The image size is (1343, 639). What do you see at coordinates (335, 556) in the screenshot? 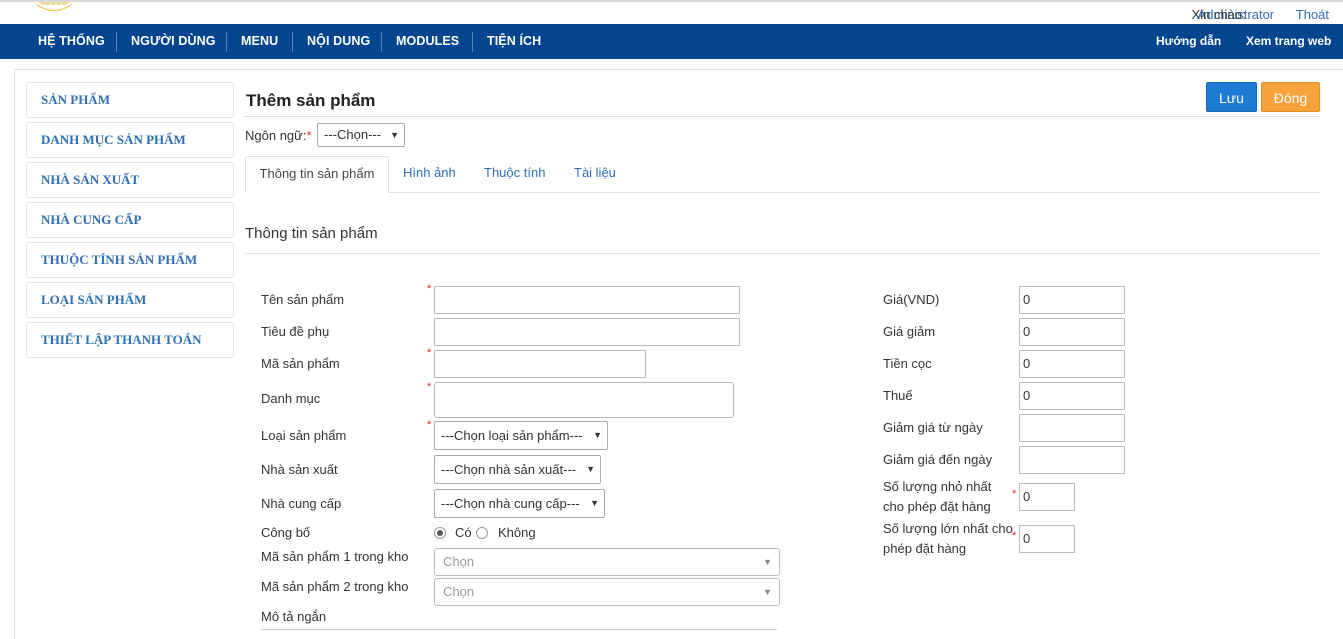
I see `stock-code-1-label: Mã sản phẩm 1 trong kho` at bounding box center [335, 556].